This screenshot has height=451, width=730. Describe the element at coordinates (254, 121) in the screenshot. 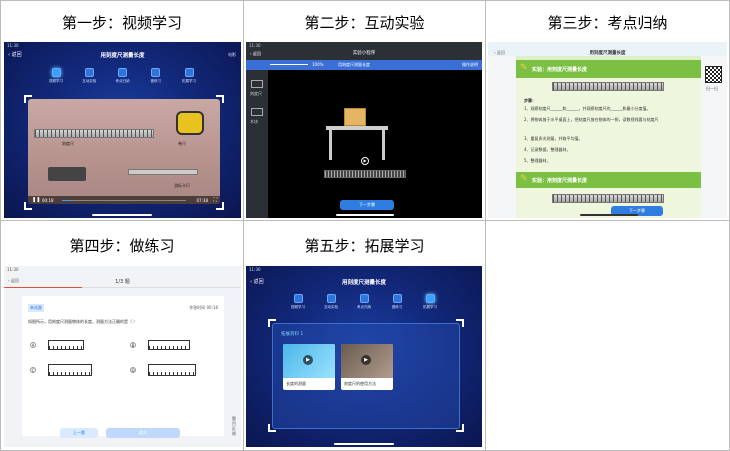

I see `block-tool-label: 木块` at that location.